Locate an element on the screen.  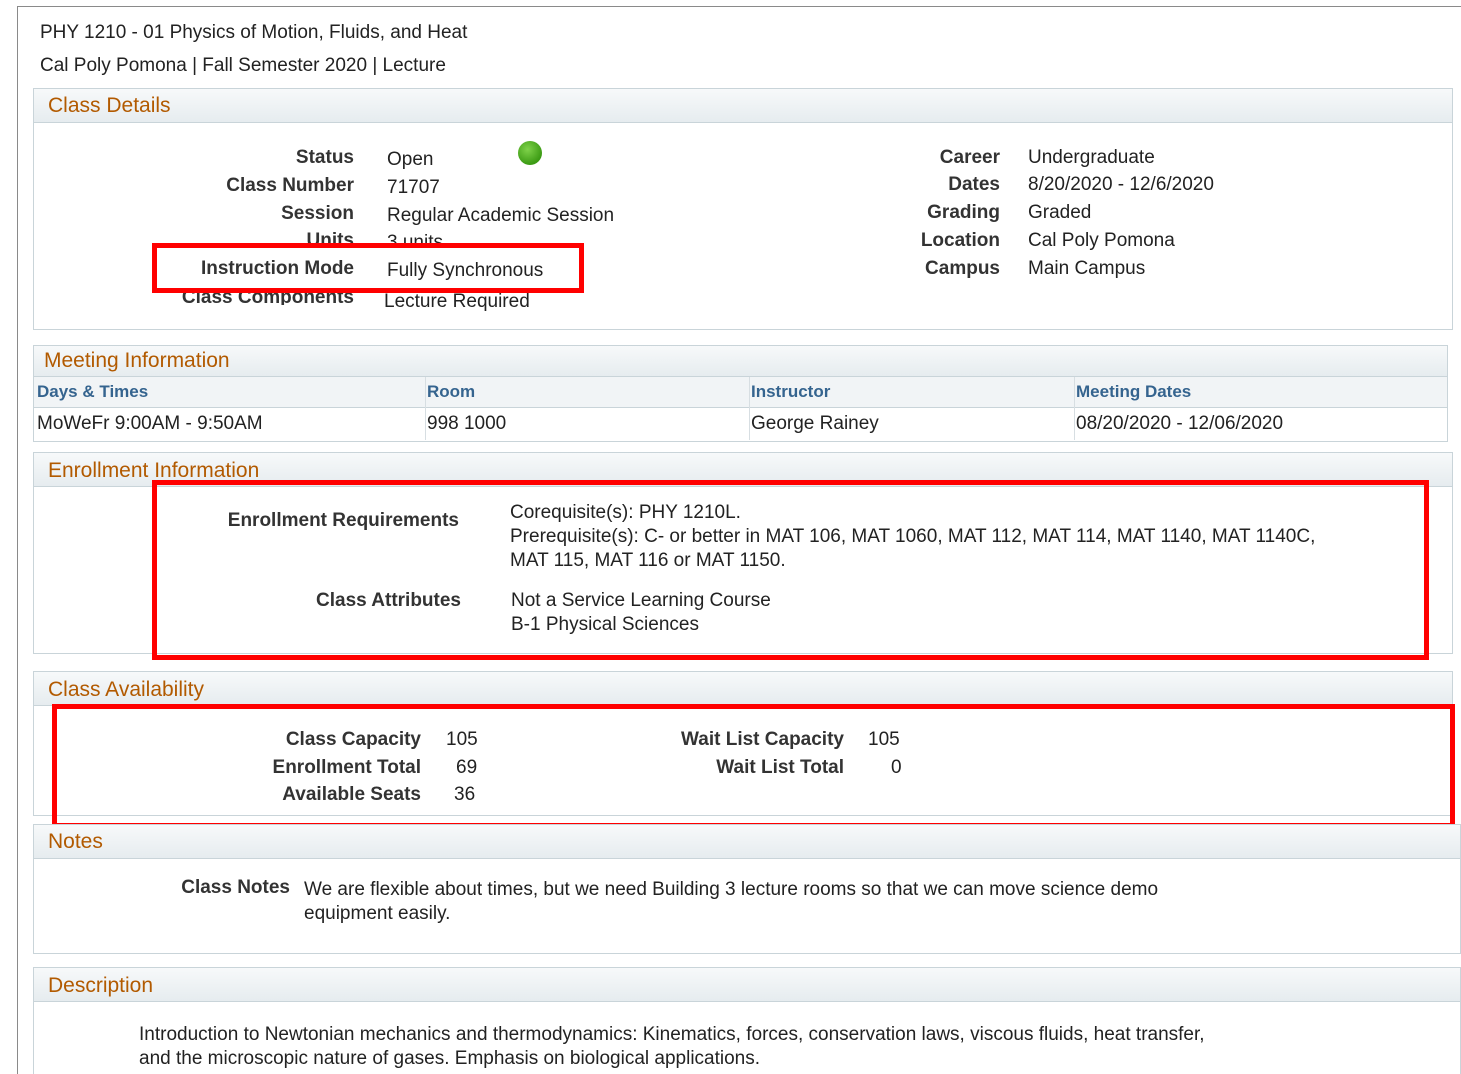
cell-instructor: George Rainey is located at coordinates (815, 423).